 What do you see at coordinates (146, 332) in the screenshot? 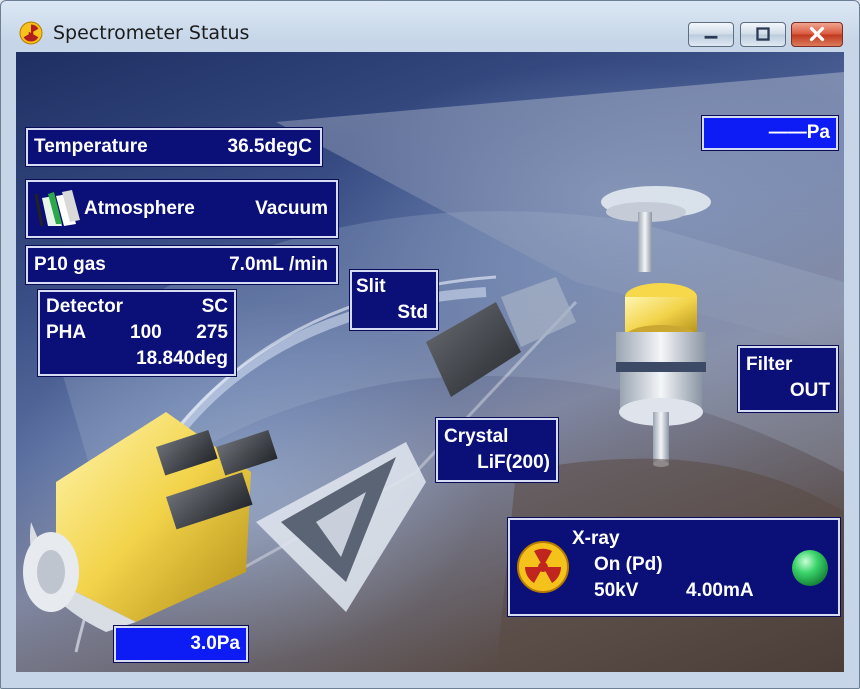
I see `pha-low-value: 100` at bounding box center [146, 332].